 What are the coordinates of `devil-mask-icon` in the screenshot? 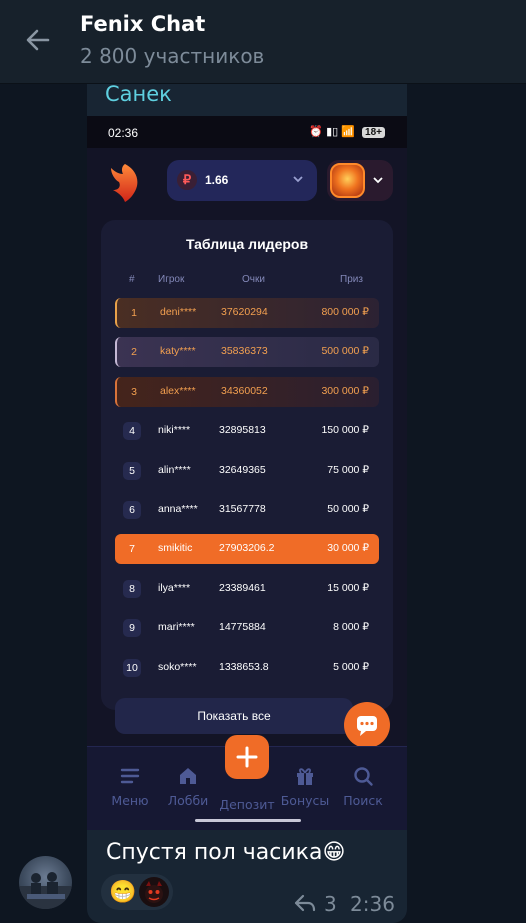 It's located at (154, 892).